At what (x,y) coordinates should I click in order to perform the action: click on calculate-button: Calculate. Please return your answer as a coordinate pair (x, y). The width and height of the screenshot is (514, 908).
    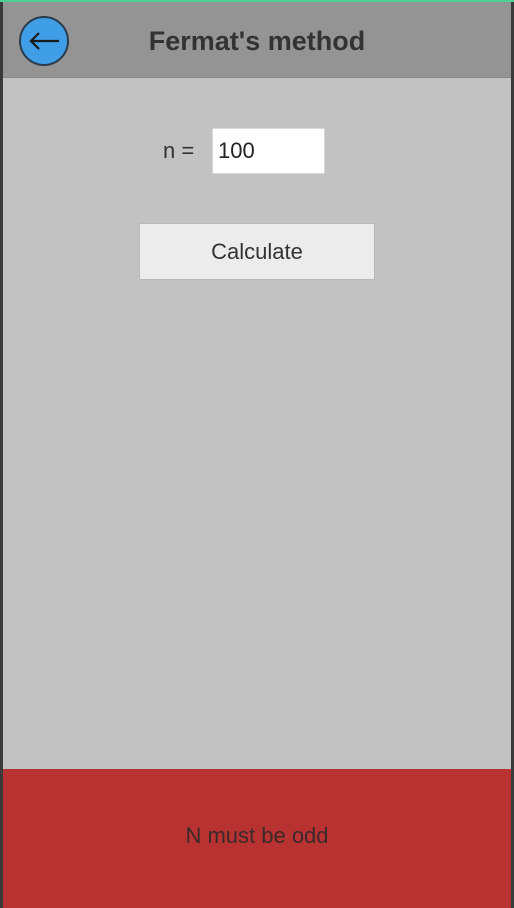
    Looking at the image, I should click on (257, 251).